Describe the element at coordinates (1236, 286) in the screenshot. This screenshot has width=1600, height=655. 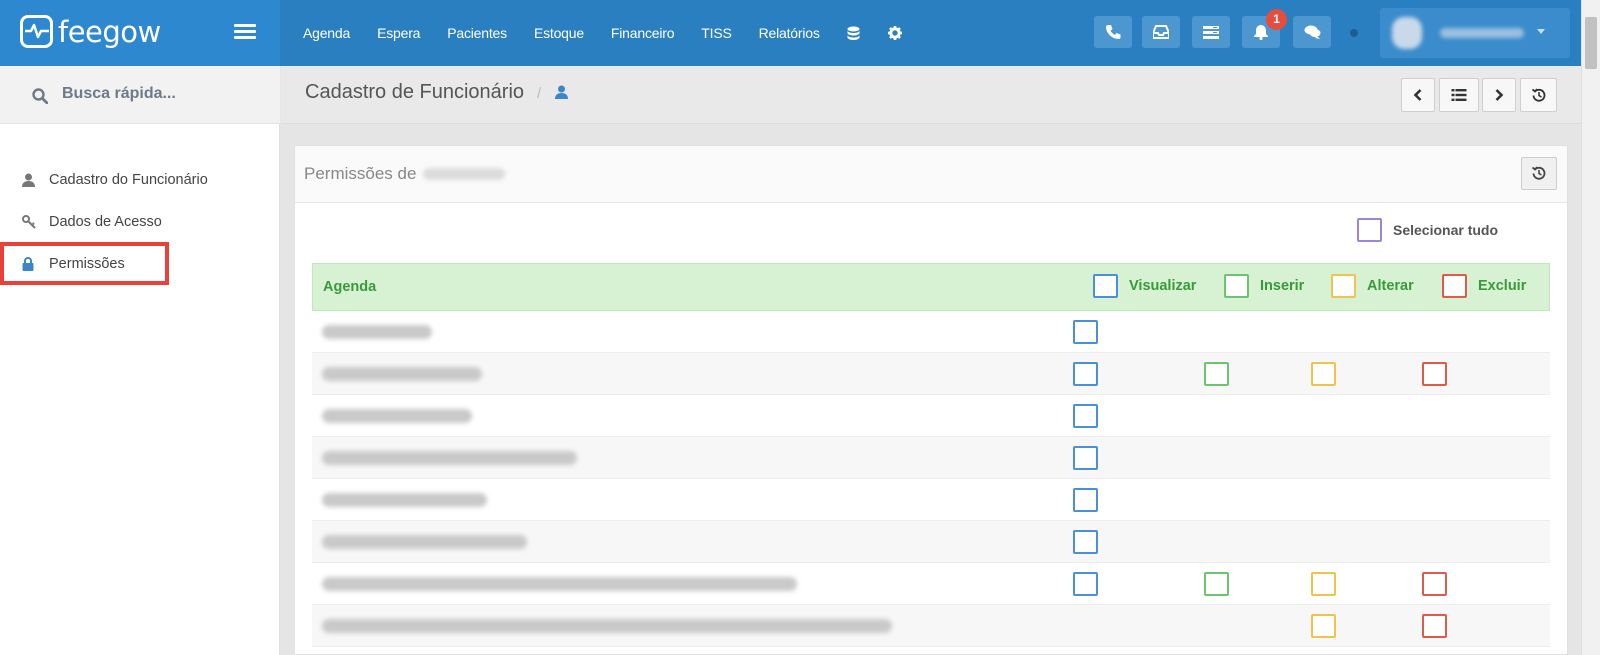
I see `inserir-all-checkbox` at that location.